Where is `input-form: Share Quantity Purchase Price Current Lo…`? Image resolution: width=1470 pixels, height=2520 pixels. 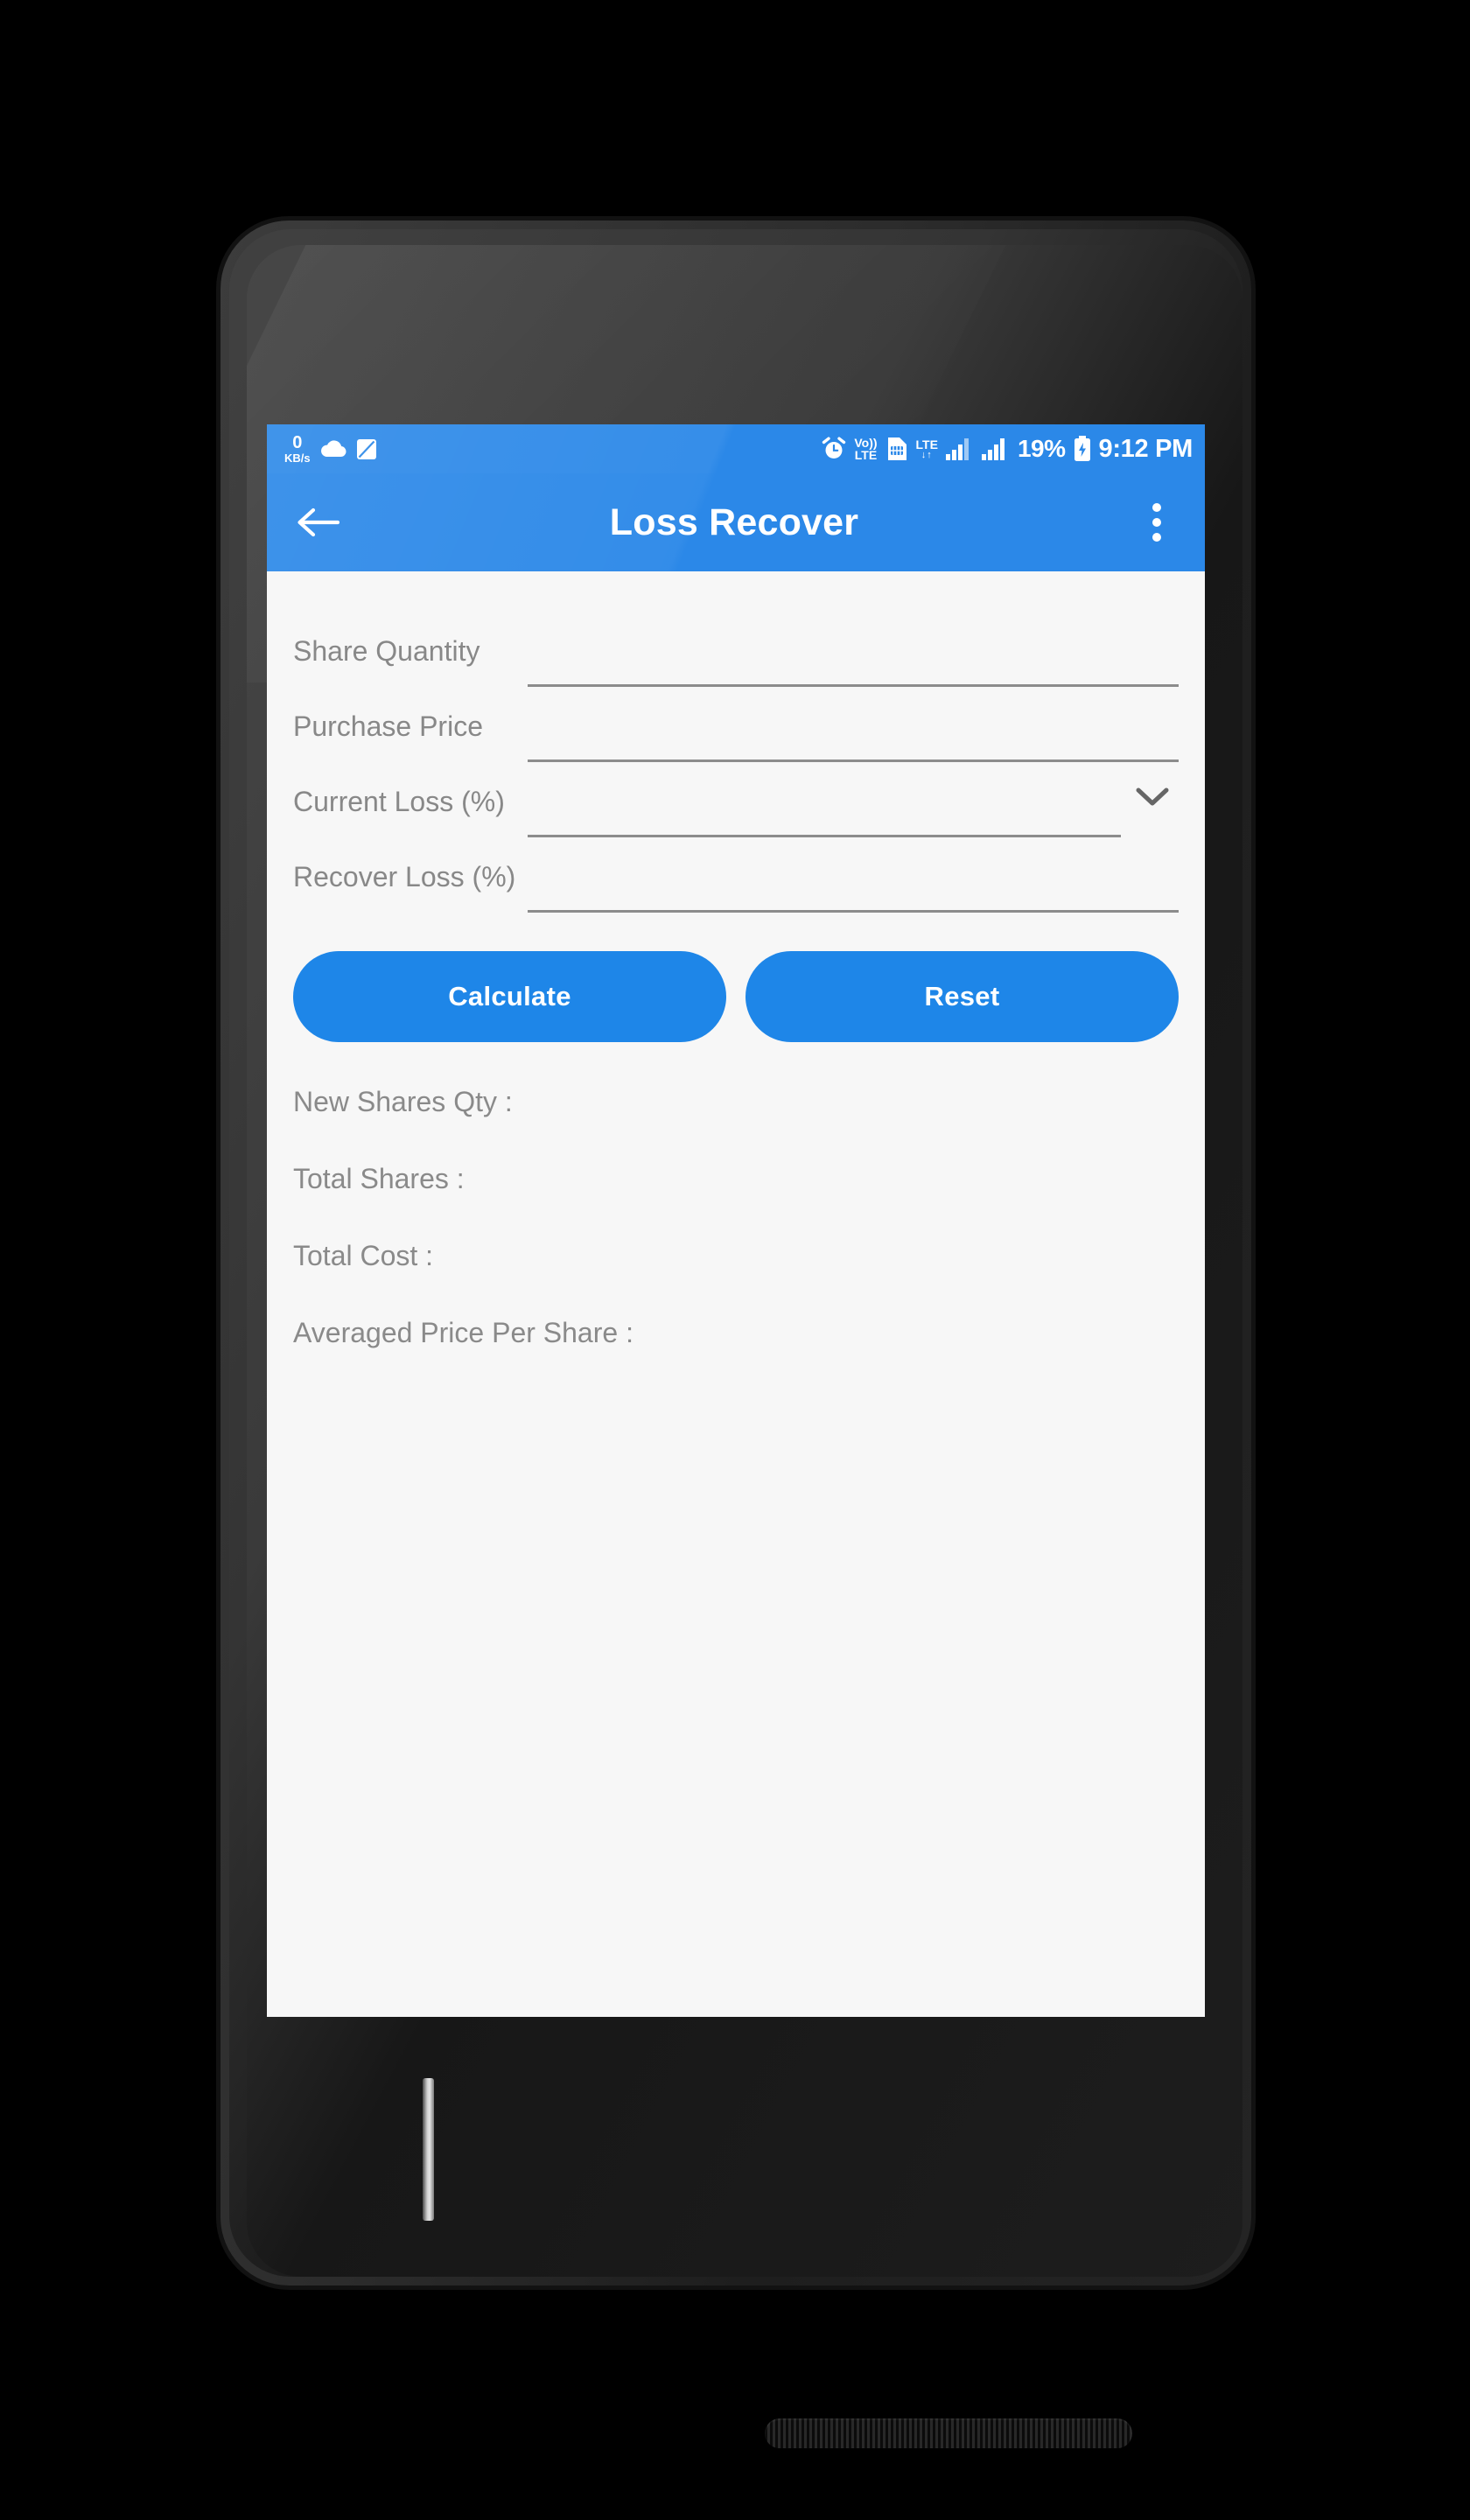 input-form: Share Quantity Purchase Price Current Lo… is located at coordinates (736, 742).